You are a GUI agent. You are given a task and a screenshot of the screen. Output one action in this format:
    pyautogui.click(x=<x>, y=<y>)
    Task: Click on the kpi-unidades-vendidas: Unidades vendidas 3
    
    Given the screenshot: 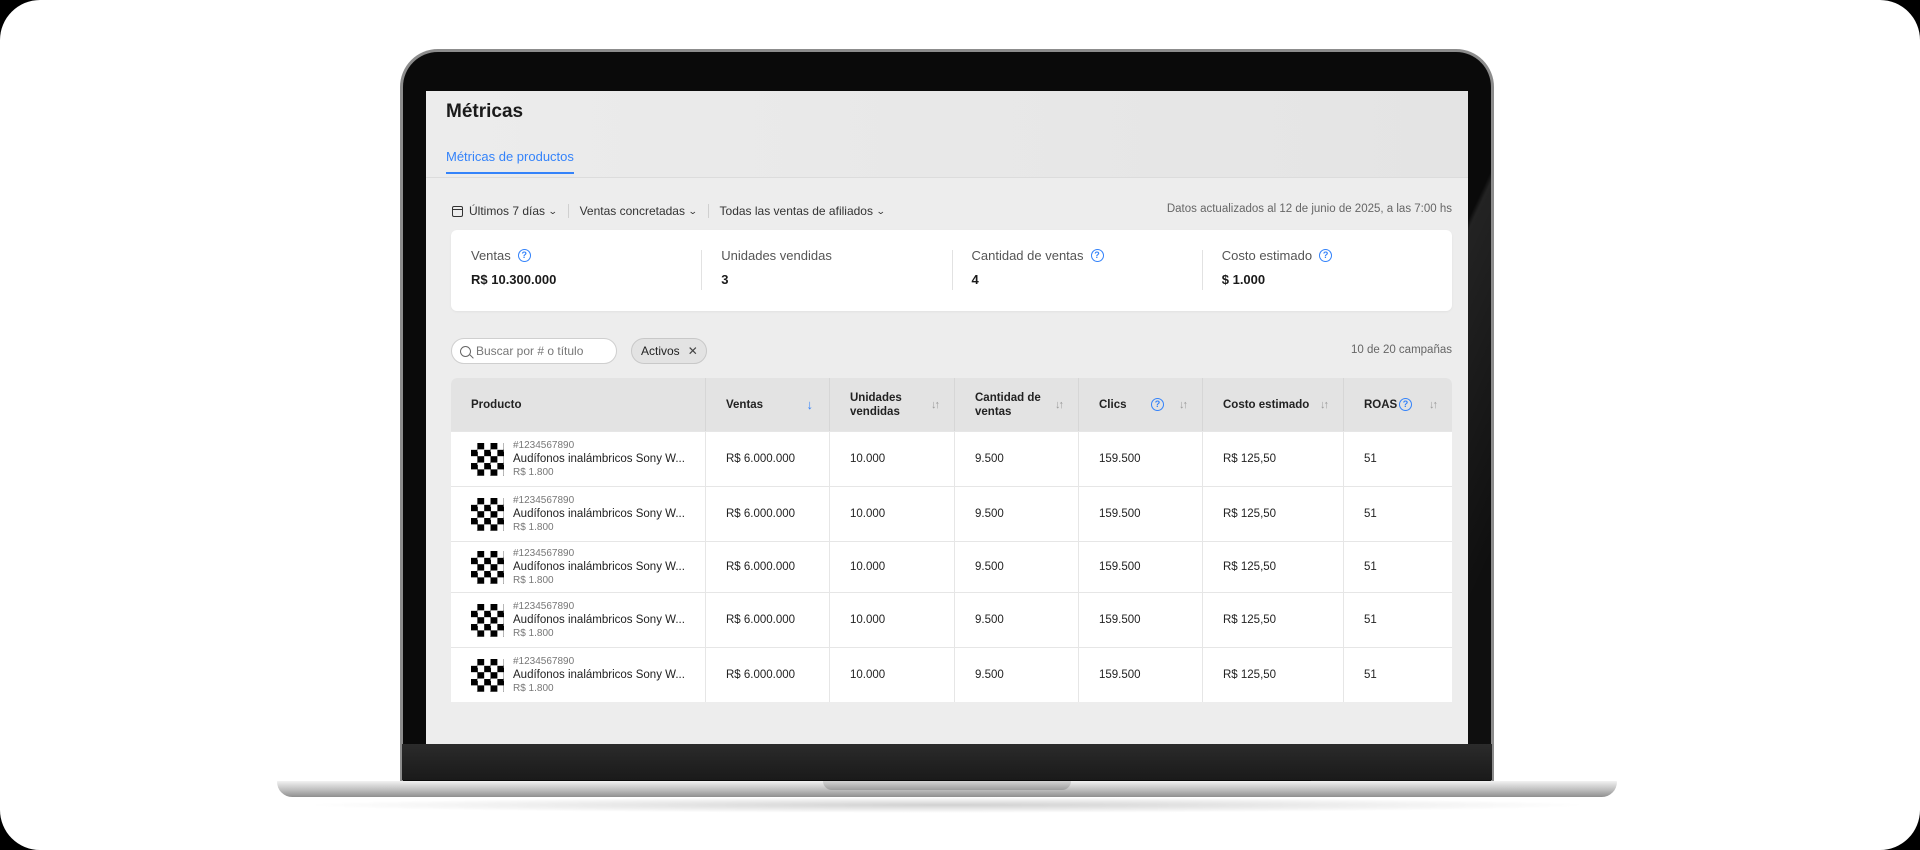 What is the action you would take?
    pyautogui.click(x=826, y=270)
    